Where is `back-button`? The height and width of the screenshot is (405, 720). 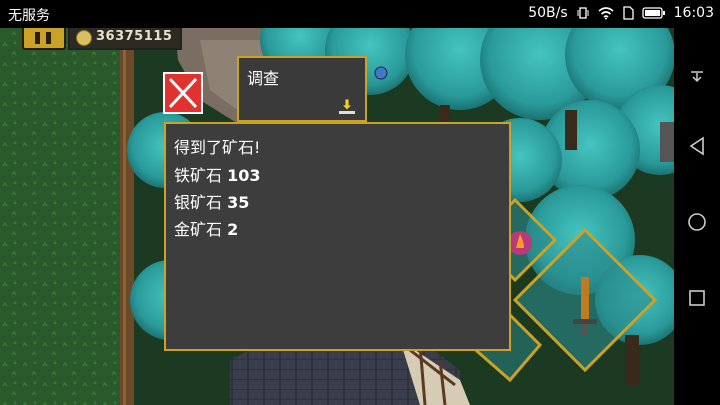
back-button is located at coordinates (697, 146).